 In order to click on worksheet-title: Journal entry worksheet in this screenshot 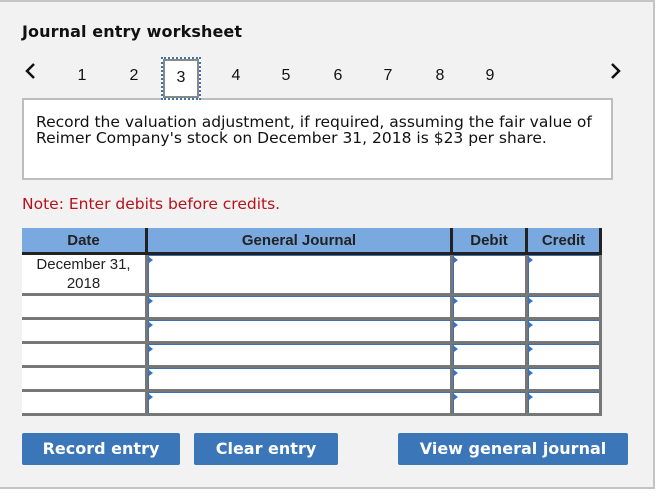, I will do `click(132, 31)`.